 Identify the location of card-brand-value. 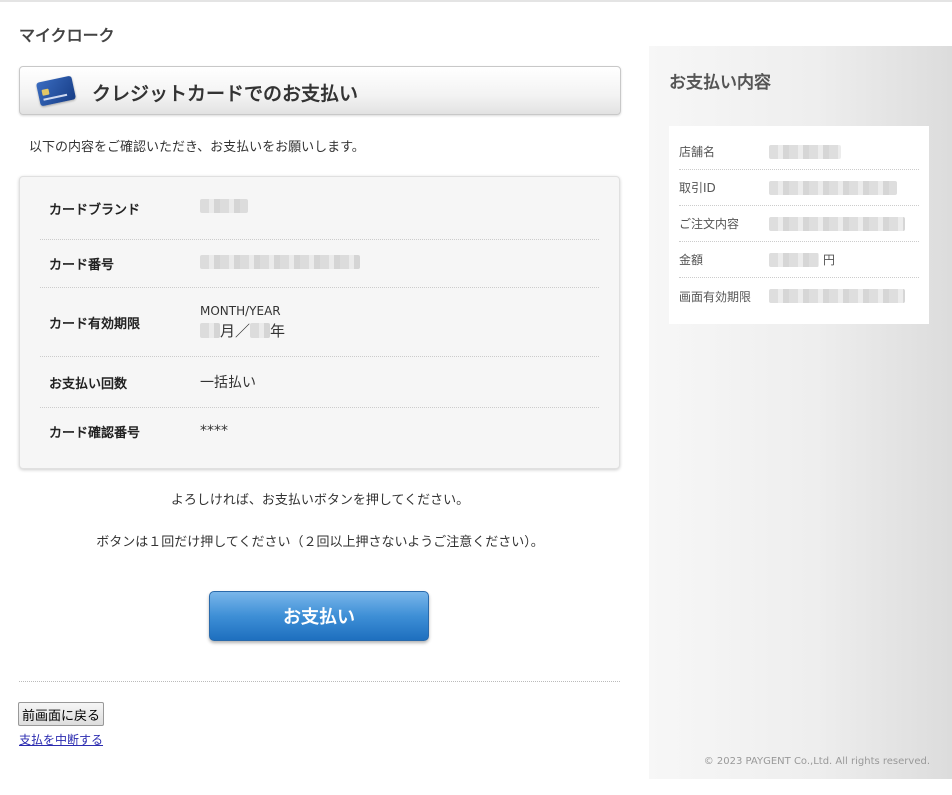
(224, 208).